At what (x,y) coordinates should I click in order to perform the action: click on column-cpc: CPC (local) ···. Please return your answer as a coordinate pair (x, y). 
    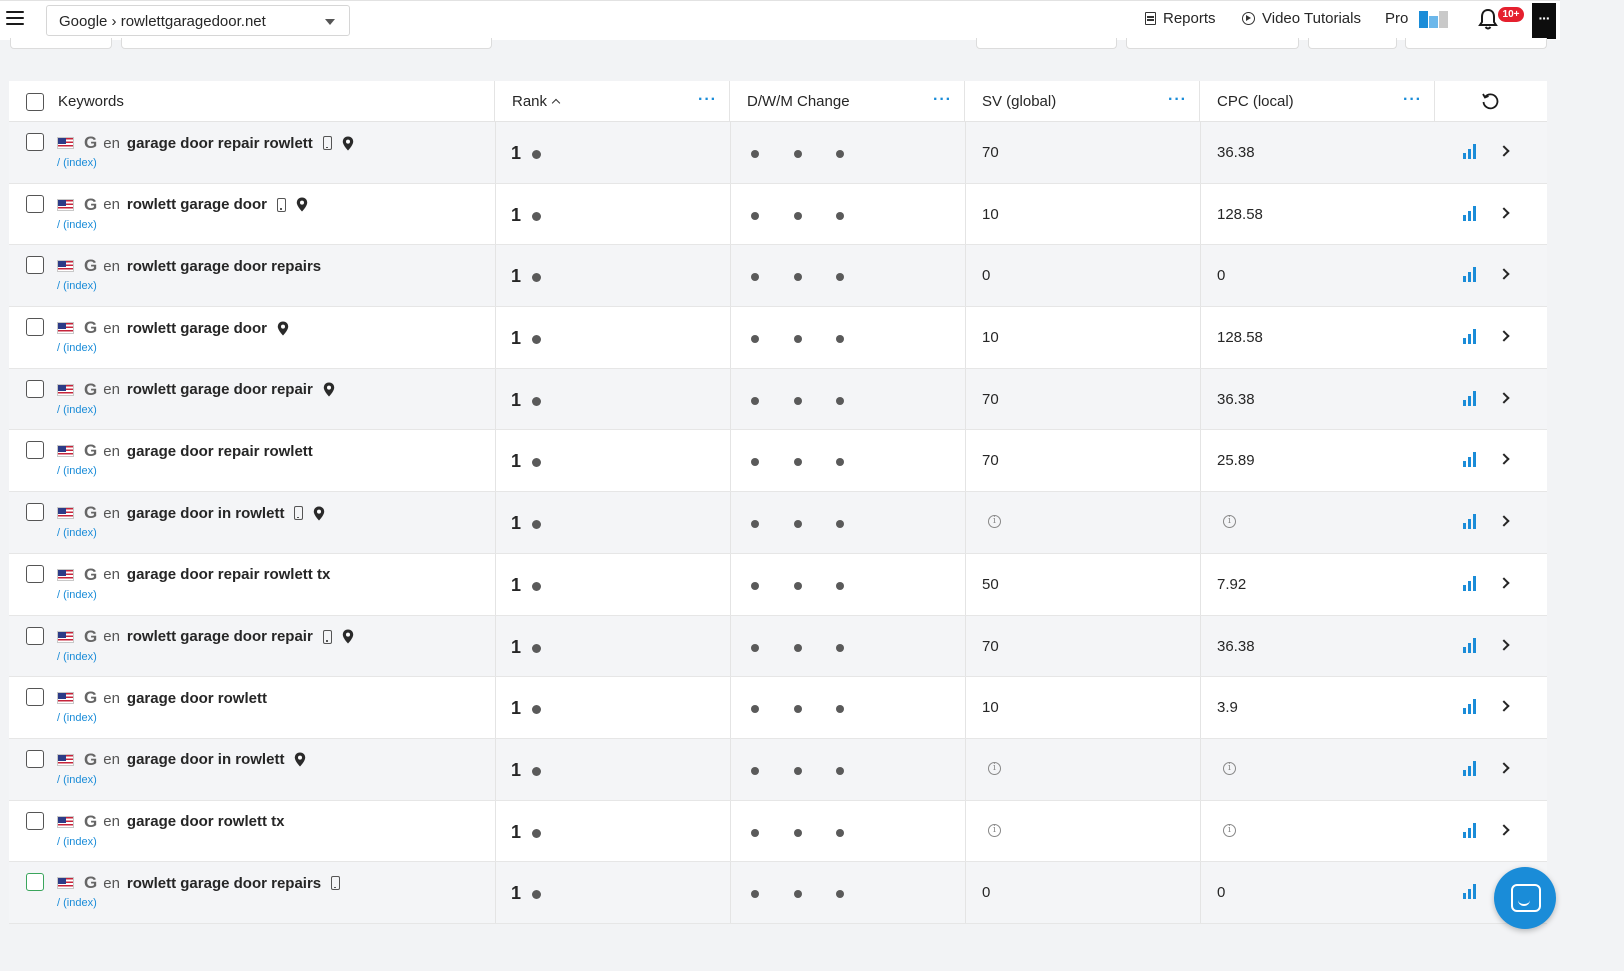
    Looking at the image, I should click on (1317, 101).